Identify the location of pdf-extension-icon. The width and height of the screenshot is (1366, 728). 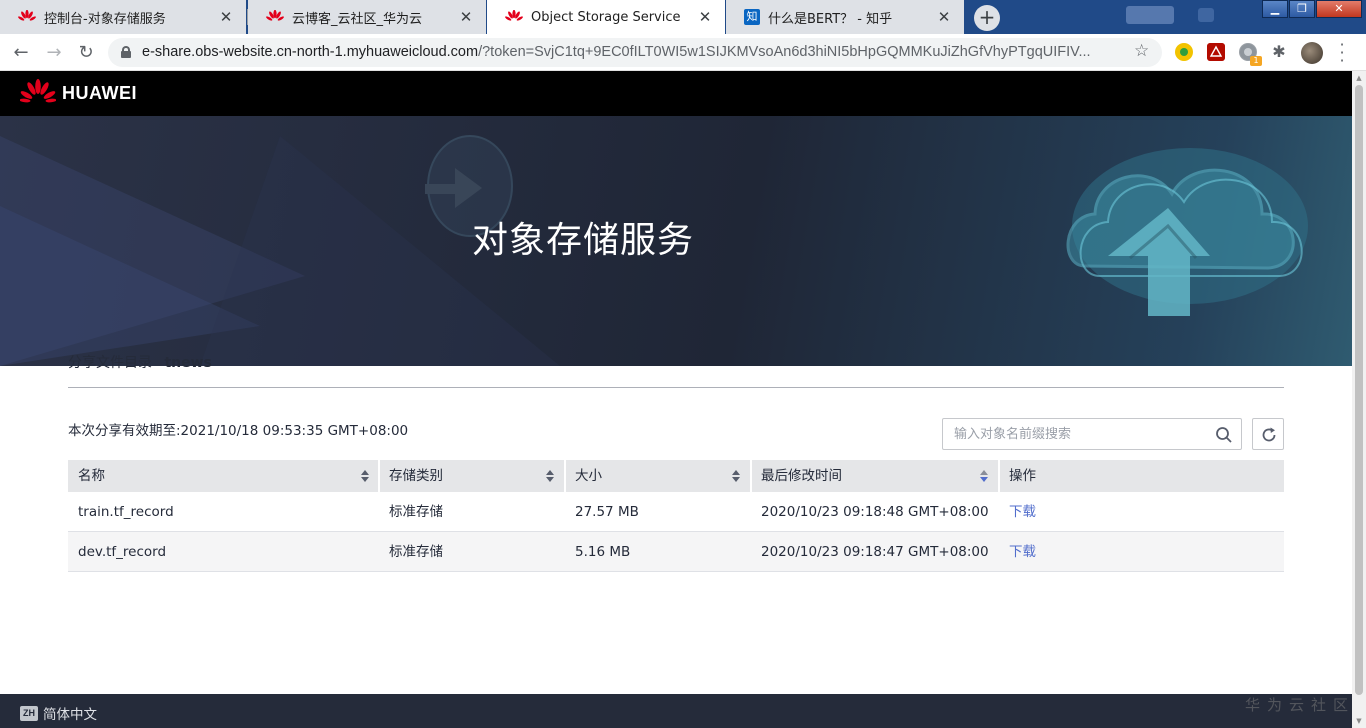
(1216, 52).